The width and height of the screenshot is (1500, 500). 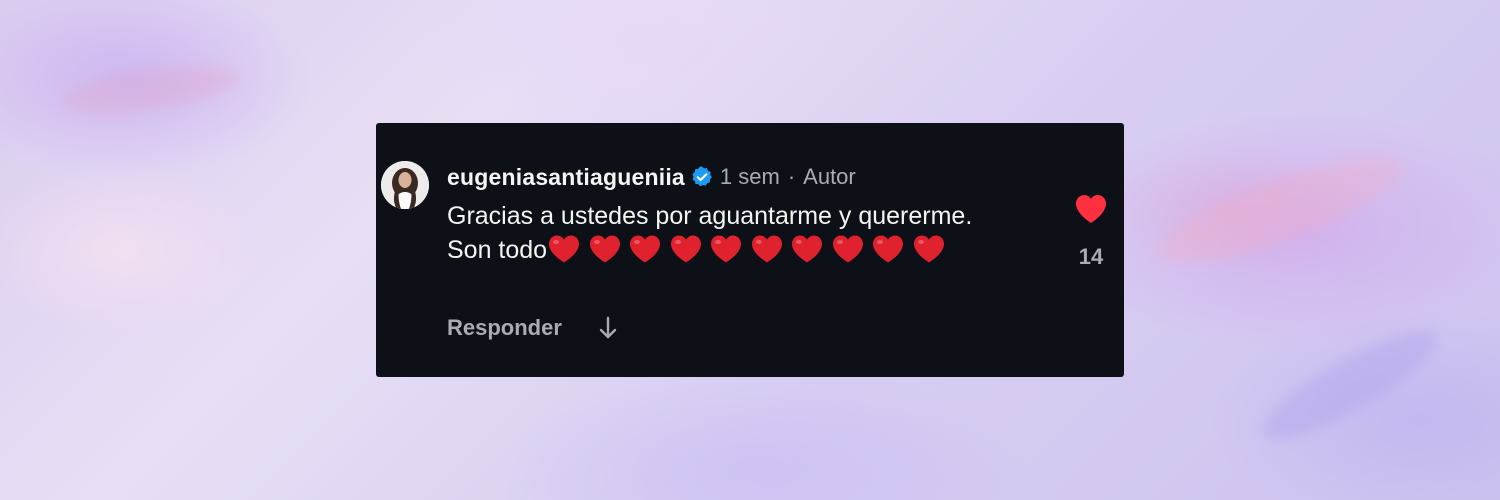 I want to click on comment-actions: Responder, so click(x=532, y=328).